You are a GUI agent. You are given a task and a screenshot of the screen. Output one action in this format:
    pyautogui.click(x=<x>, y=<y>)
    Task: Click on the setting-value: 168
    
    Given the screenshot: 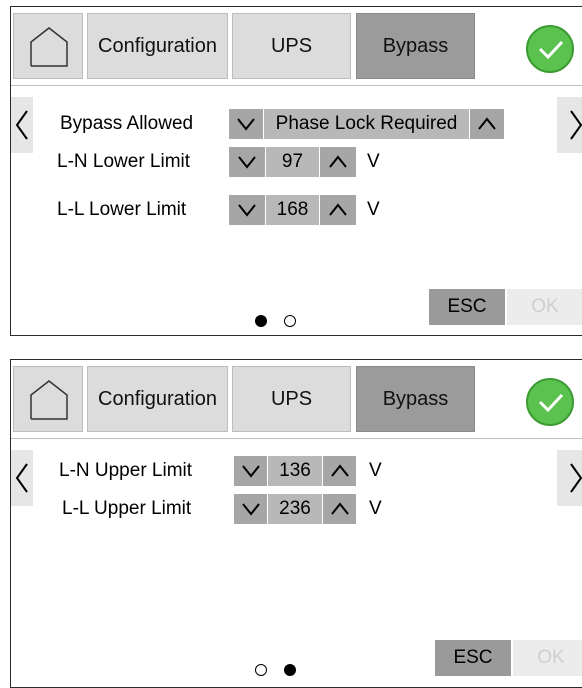 What is the action you would take?
    pyautogui.click(x=292, y=210)
    